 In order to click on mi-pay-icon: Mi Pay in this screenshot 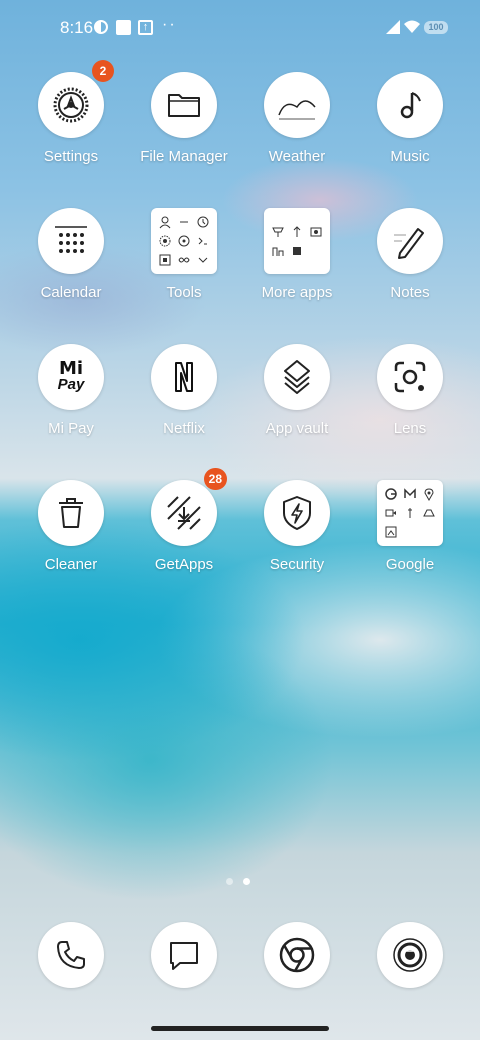, I will do `click(71, 375)`.